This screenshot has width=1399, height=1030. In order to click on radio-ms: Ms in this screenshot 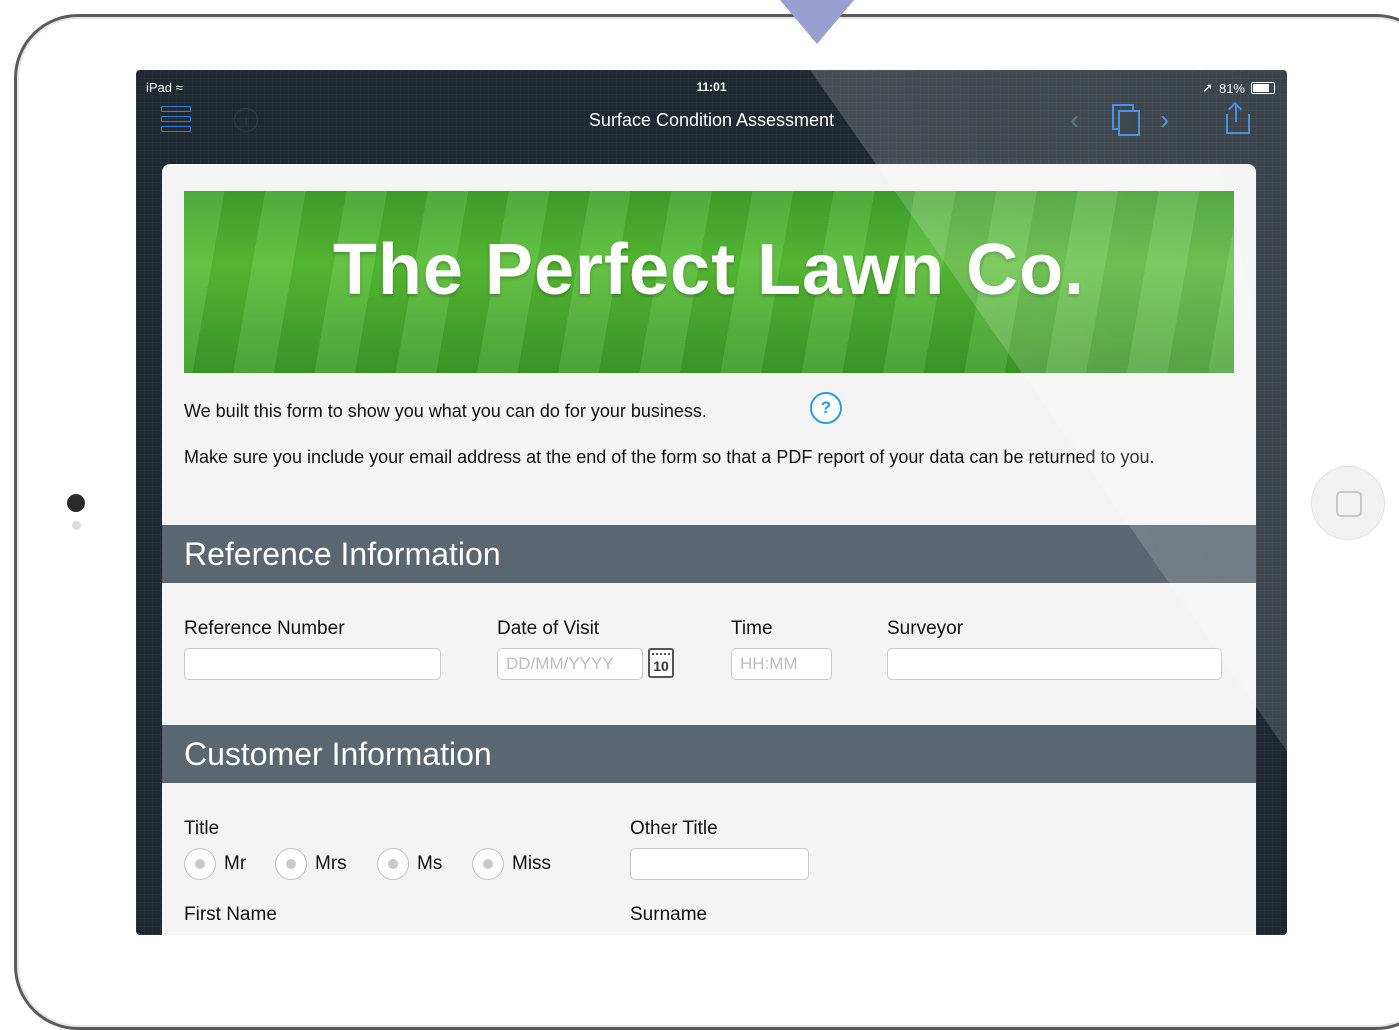, I will do `click(409, 864)`.